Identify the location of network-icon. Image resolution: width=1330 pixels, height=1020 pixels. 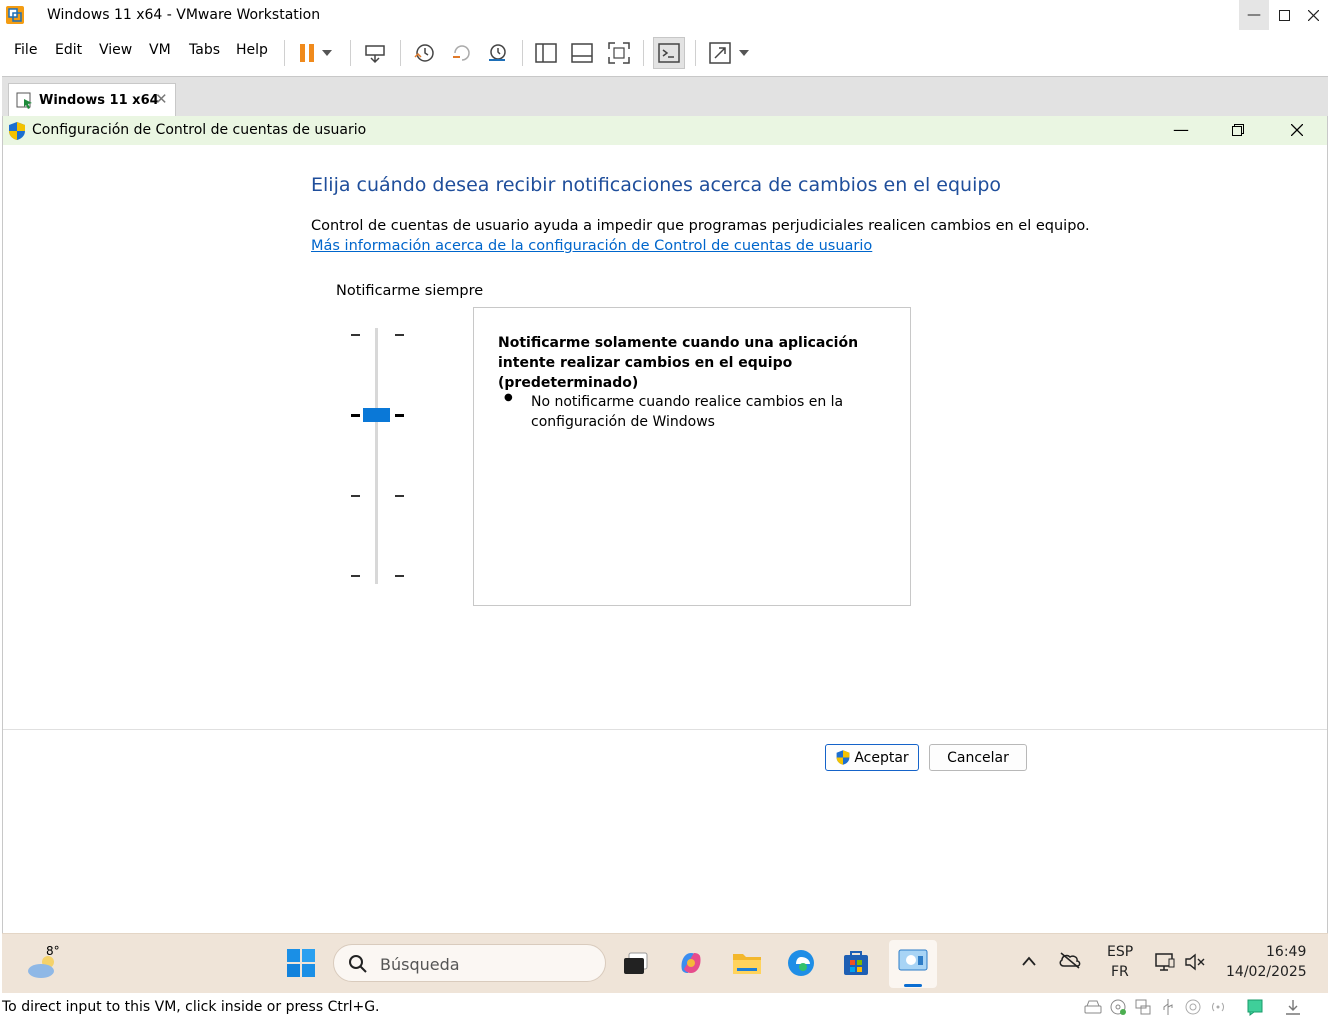
(1165, 962).